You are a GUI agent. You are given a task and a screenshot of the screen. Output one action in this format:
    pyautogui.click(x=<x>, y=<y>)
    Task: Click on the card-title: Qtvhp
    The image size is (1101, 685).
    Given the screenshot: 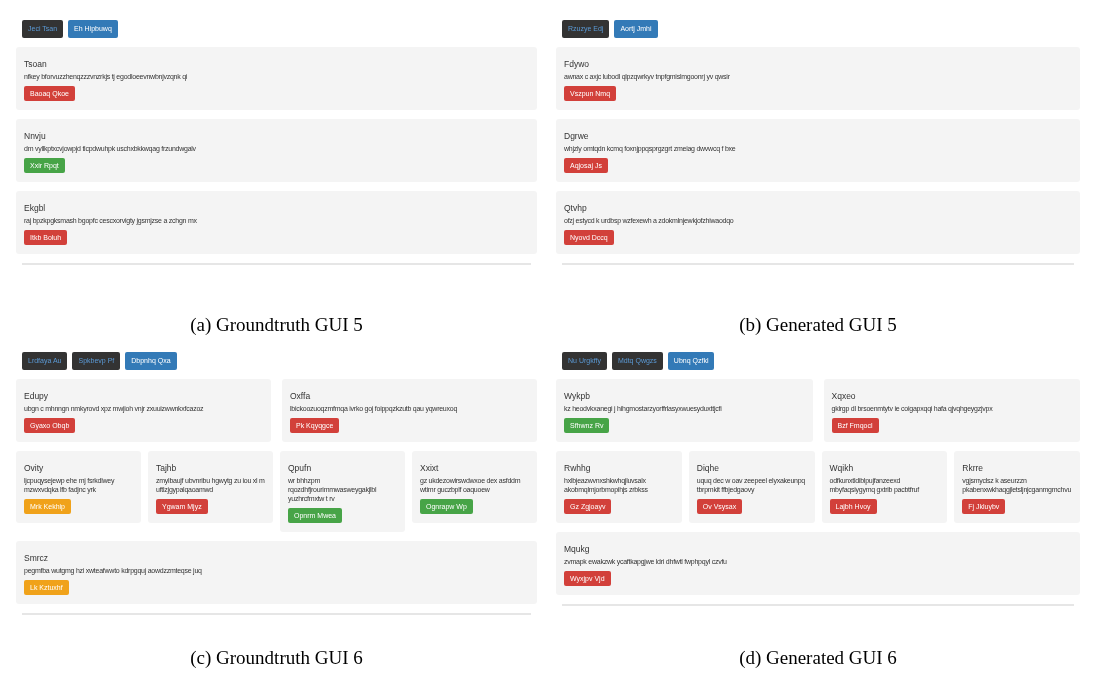 What is the action you would take?
    pyautogui.click(x=575, y=208)
    